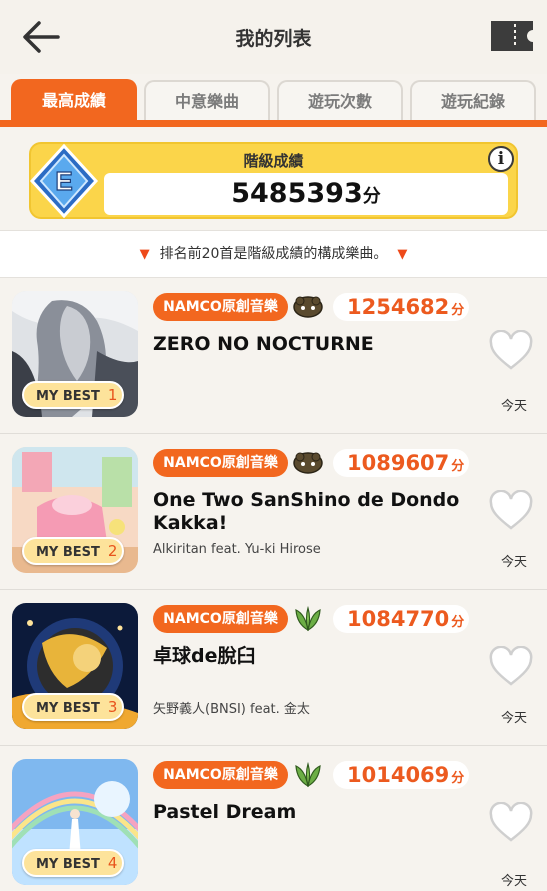  I want to click on rank-score: 5485393, so click(297, 193).